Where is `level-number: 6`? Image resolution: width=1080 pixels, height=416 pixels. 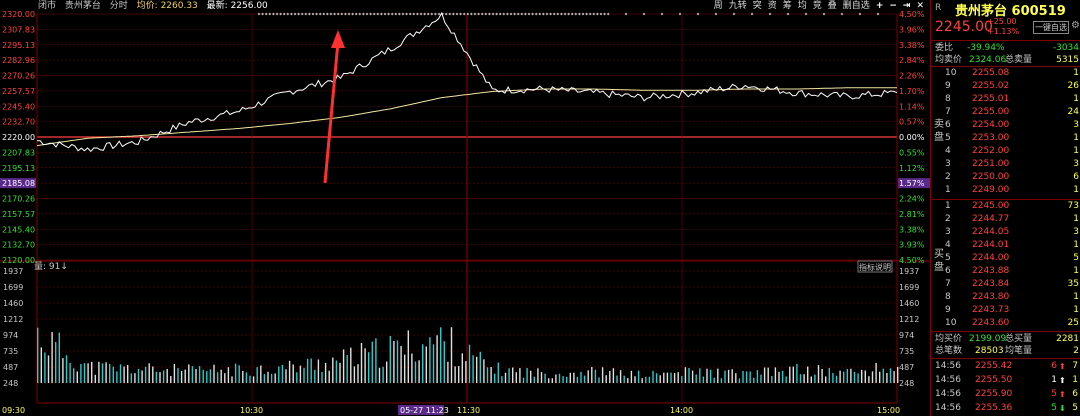 level-number: 6 is located at coordinates (948, 125).